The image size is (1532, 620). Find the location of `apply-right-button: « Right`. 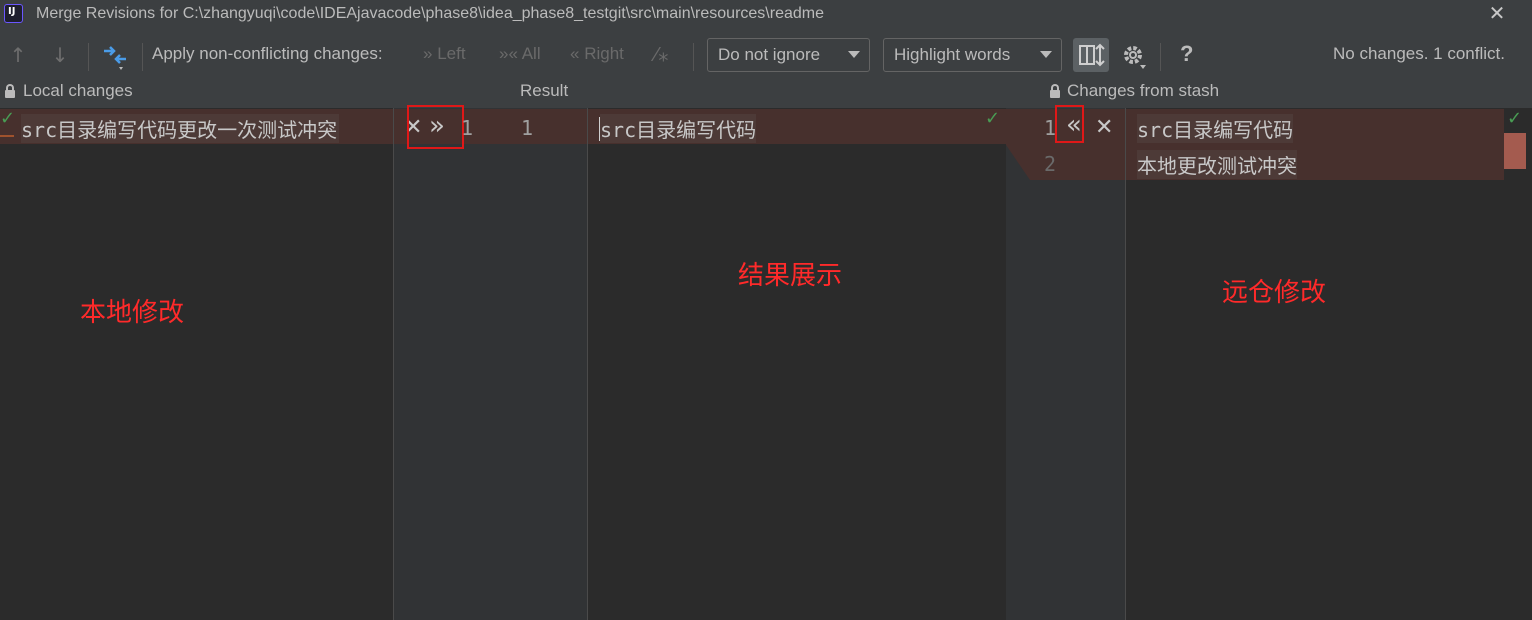

apply-right-button: « Right is located at coordinates (597, 54).